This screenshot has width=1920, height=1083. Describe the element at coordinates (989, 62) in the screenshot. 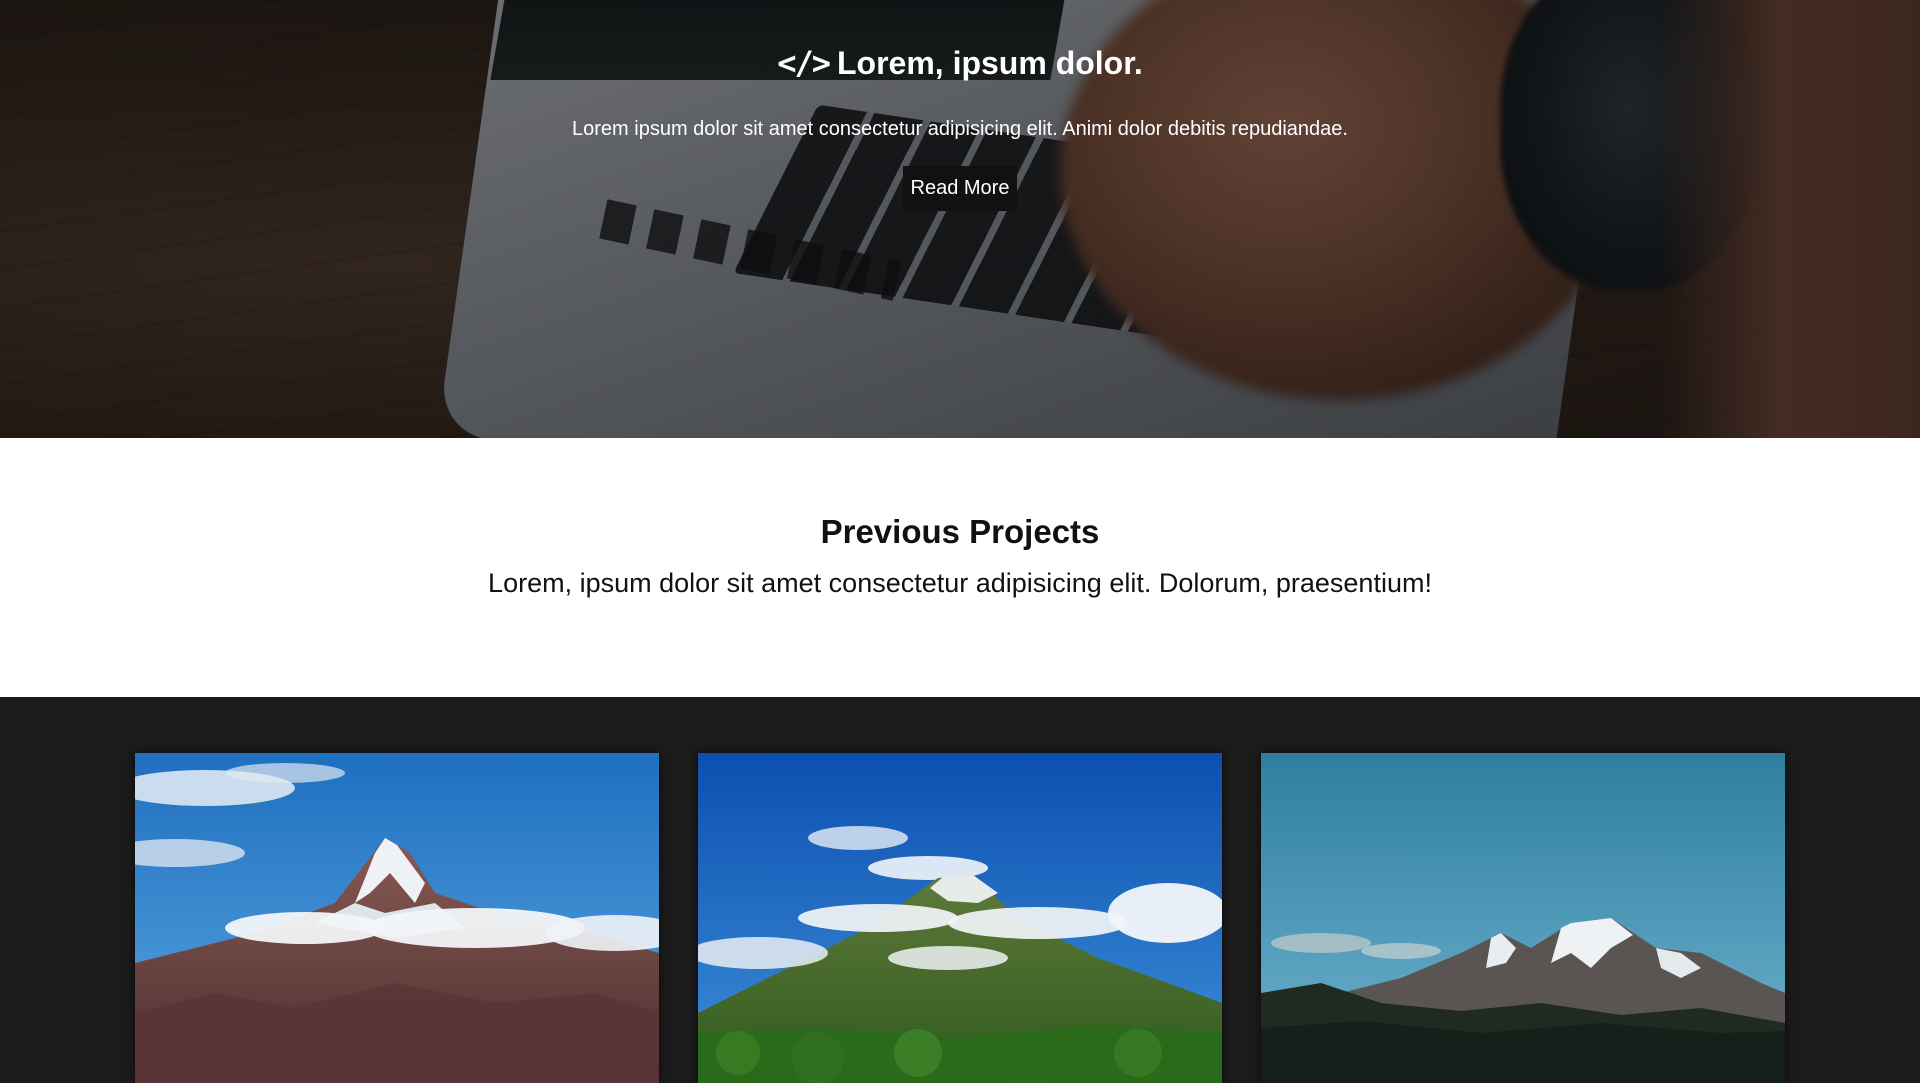

I see `hero-title-text: Lorem, ipsum dolor.` at that location.